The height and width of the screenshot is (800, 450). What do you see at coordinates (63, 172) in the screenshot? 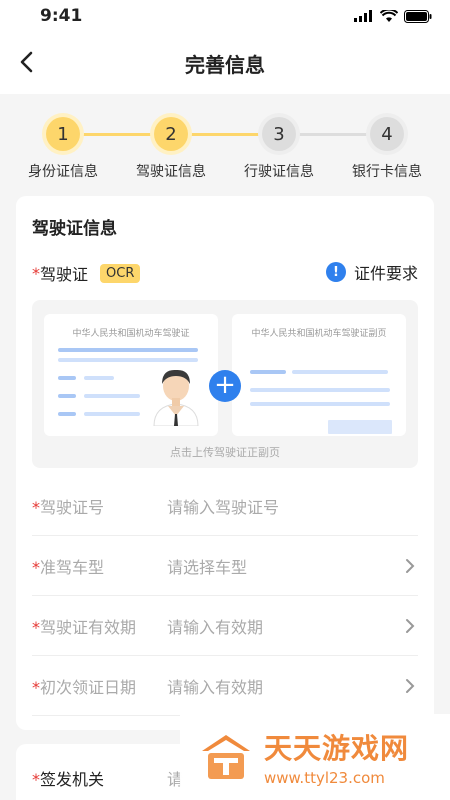
I see `step-label: 身份证信息` at bounding box center [63, 172].